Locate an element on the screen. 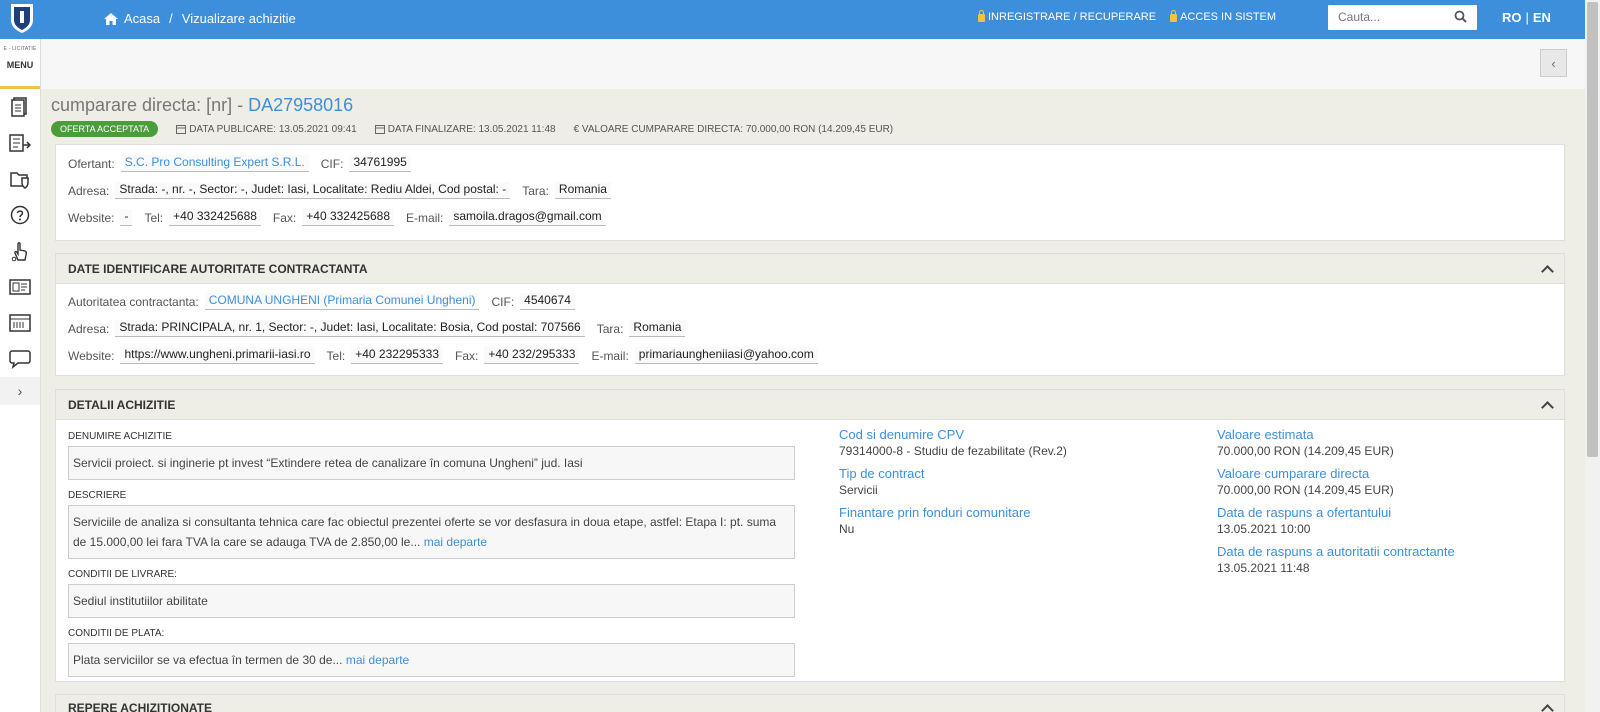 This screenshot has height=712, width=1600. final-date: DATA FINALIZARE: 13.05.2021 11:48 is located at coordinates (465, 129).